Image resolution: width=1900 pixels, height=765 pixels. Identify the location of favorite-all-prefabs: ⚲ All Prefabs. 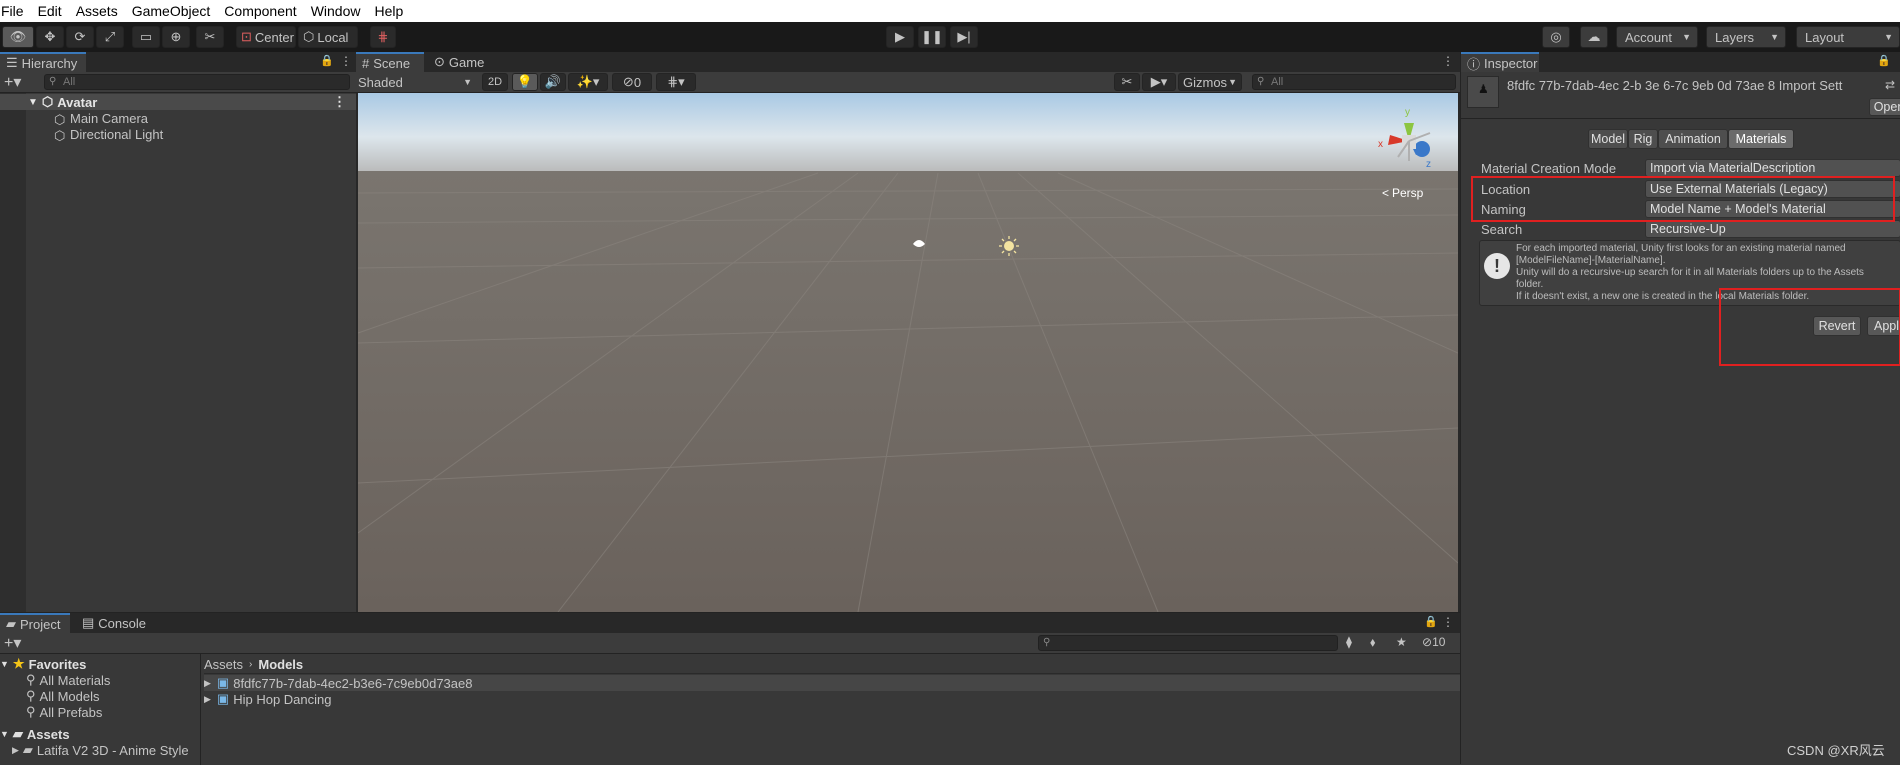
(64, 712).